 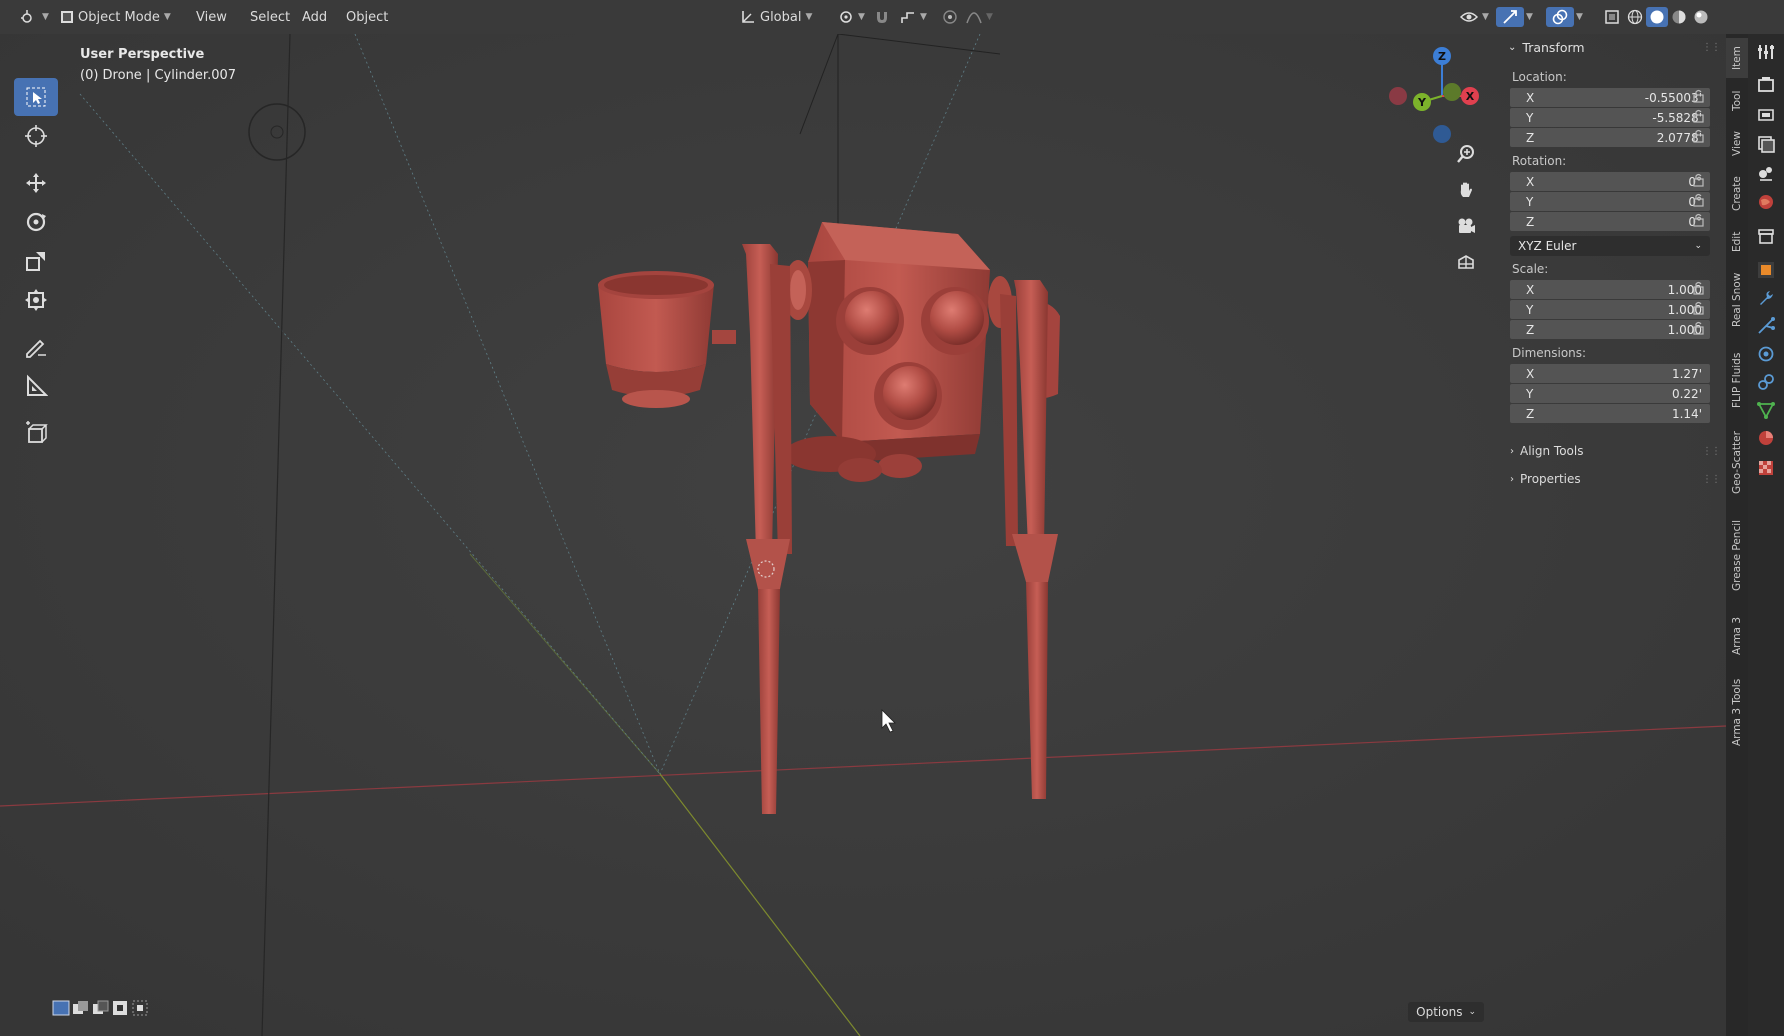 What do you see at coordinates (1737, 463) in the screenshot?
I see `tab-geo-scatter: Geo-Scatter` at bounding box center [1737, 463].